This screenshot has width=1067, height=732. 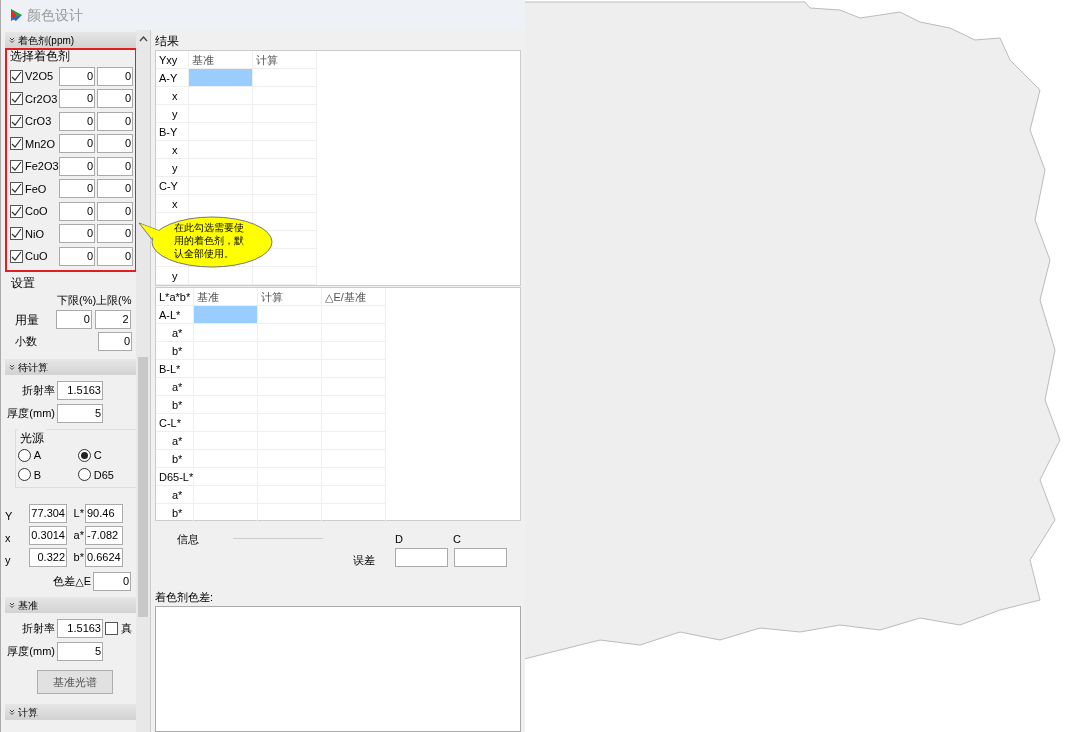 I want to click on app-icon, so click(x=16, y=15).